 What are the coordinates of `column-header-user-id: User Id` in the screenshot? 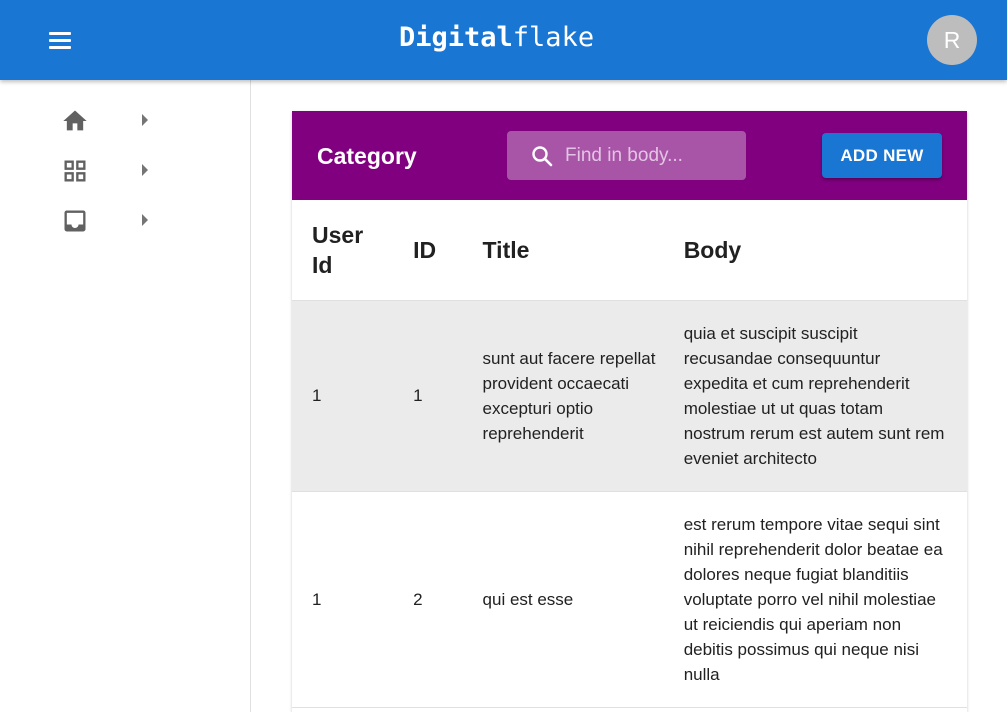 It's located at (343, 250).